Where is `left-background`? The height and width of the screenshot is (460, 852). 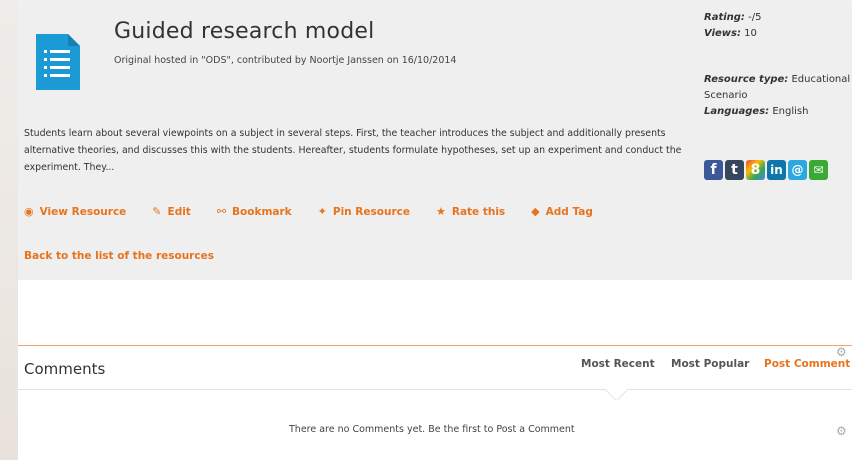
left-background is located at coordinates (9, 230).